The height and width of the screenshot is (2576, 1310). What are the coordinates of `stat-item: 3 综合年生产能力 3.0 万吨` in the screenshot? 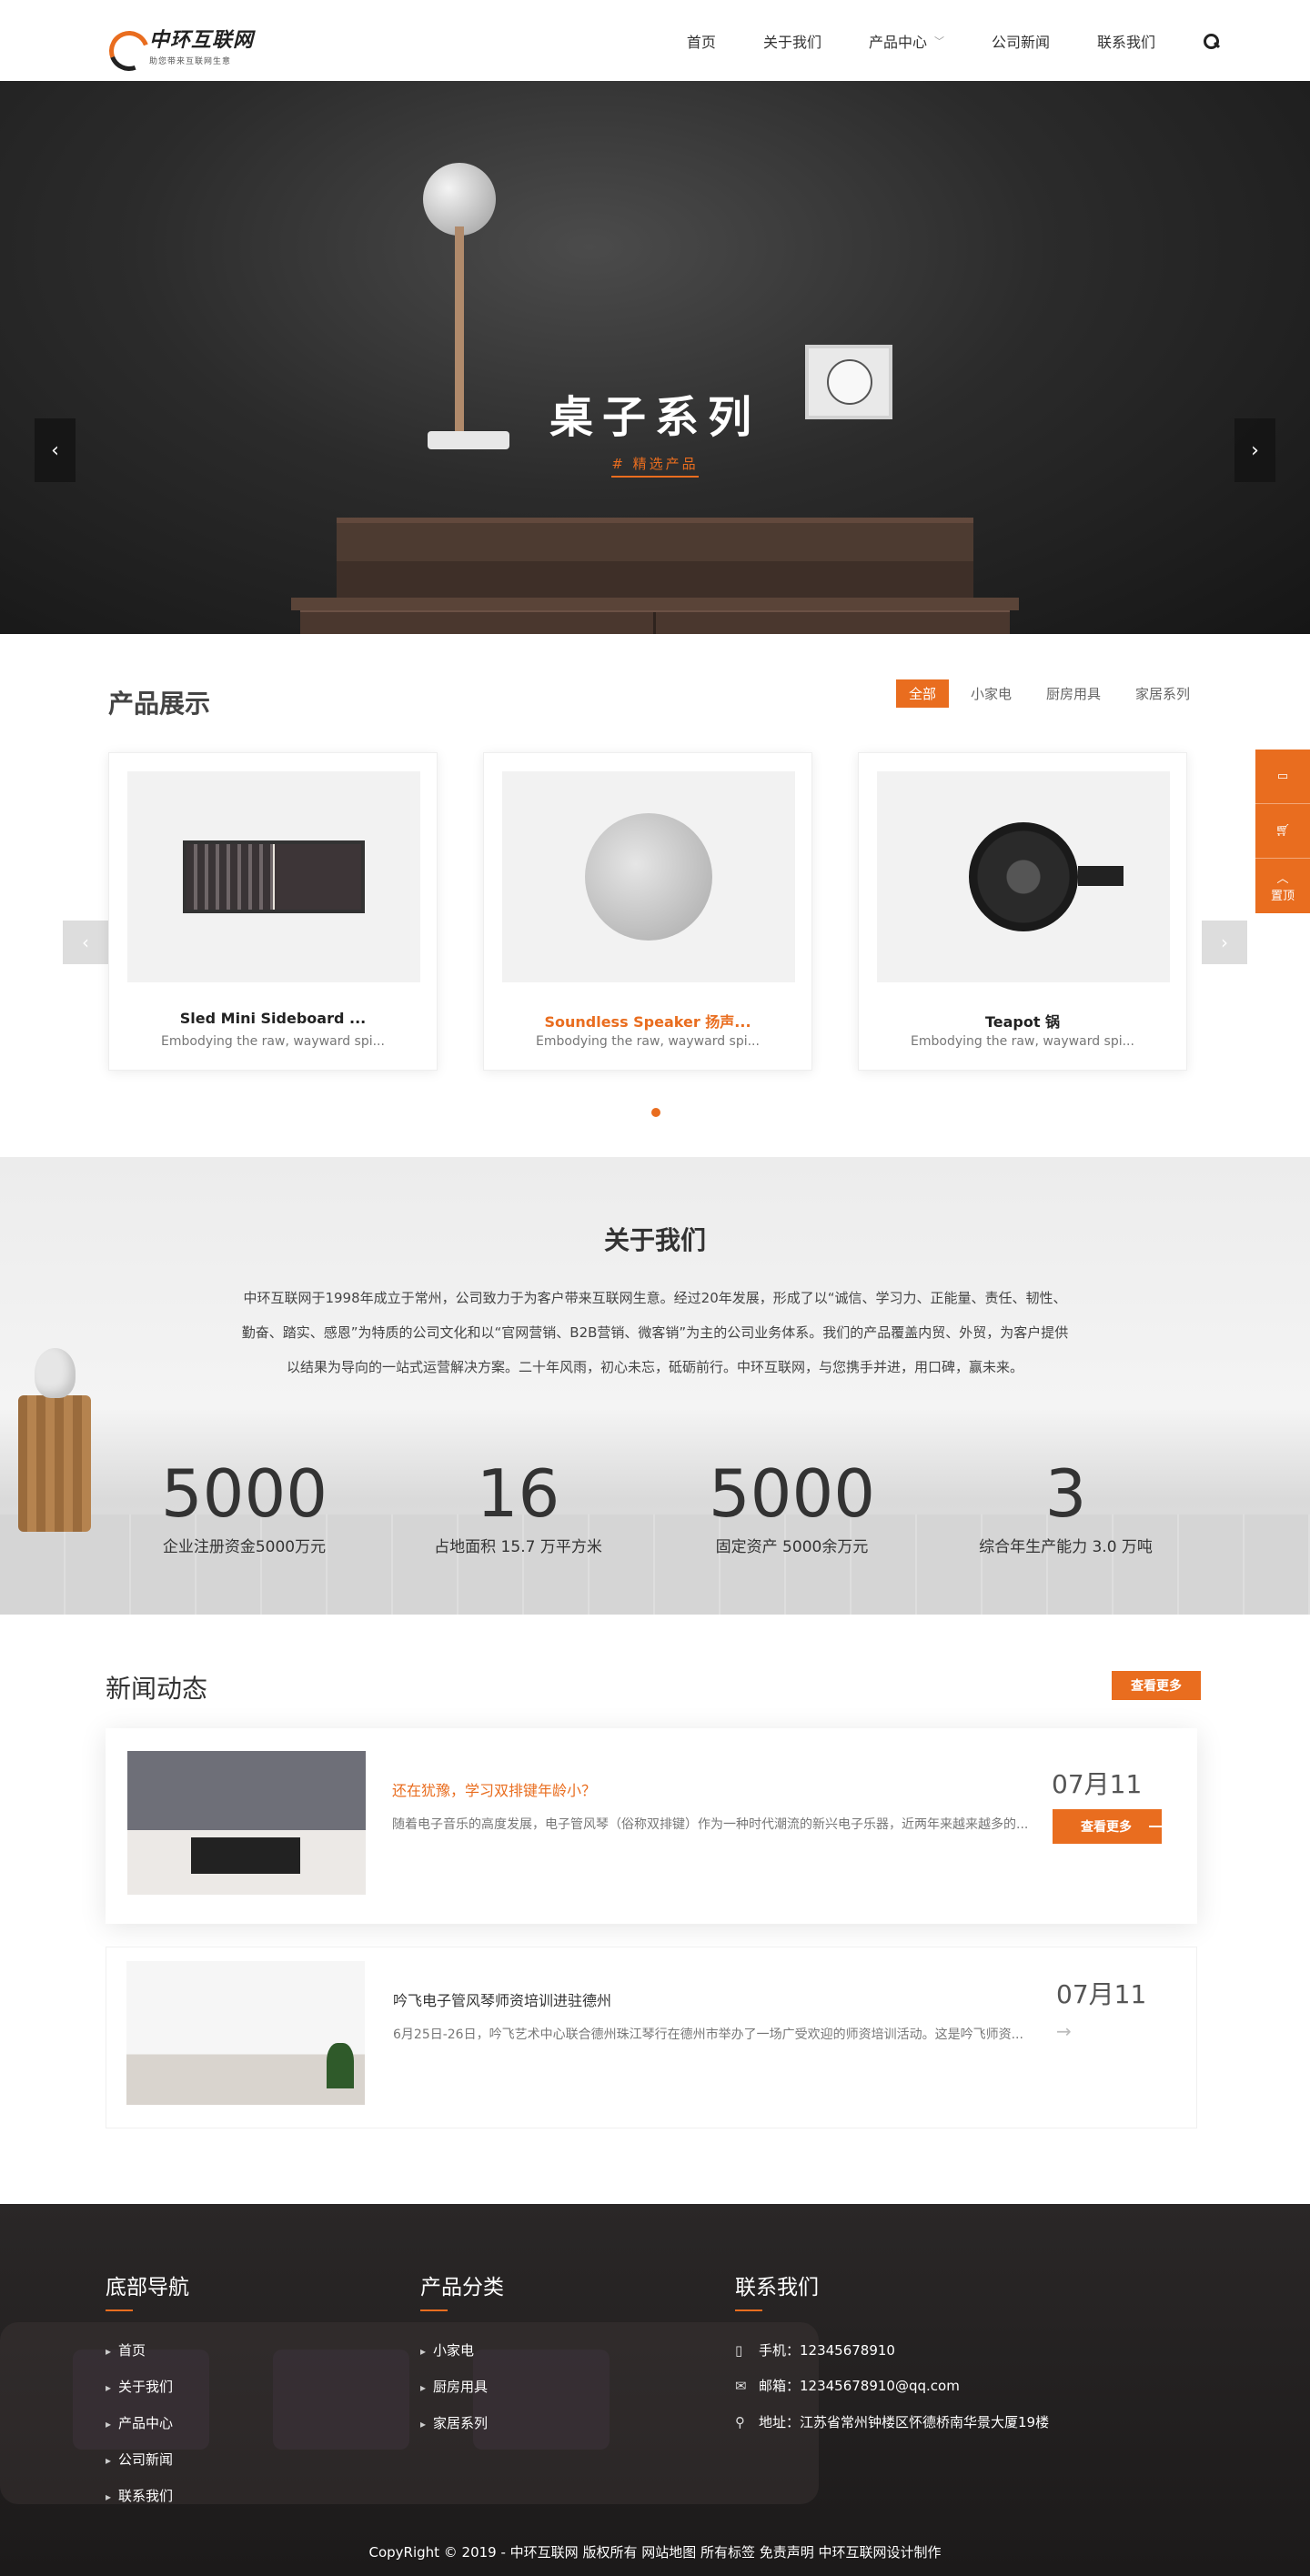 It's located at (1066, 1506).